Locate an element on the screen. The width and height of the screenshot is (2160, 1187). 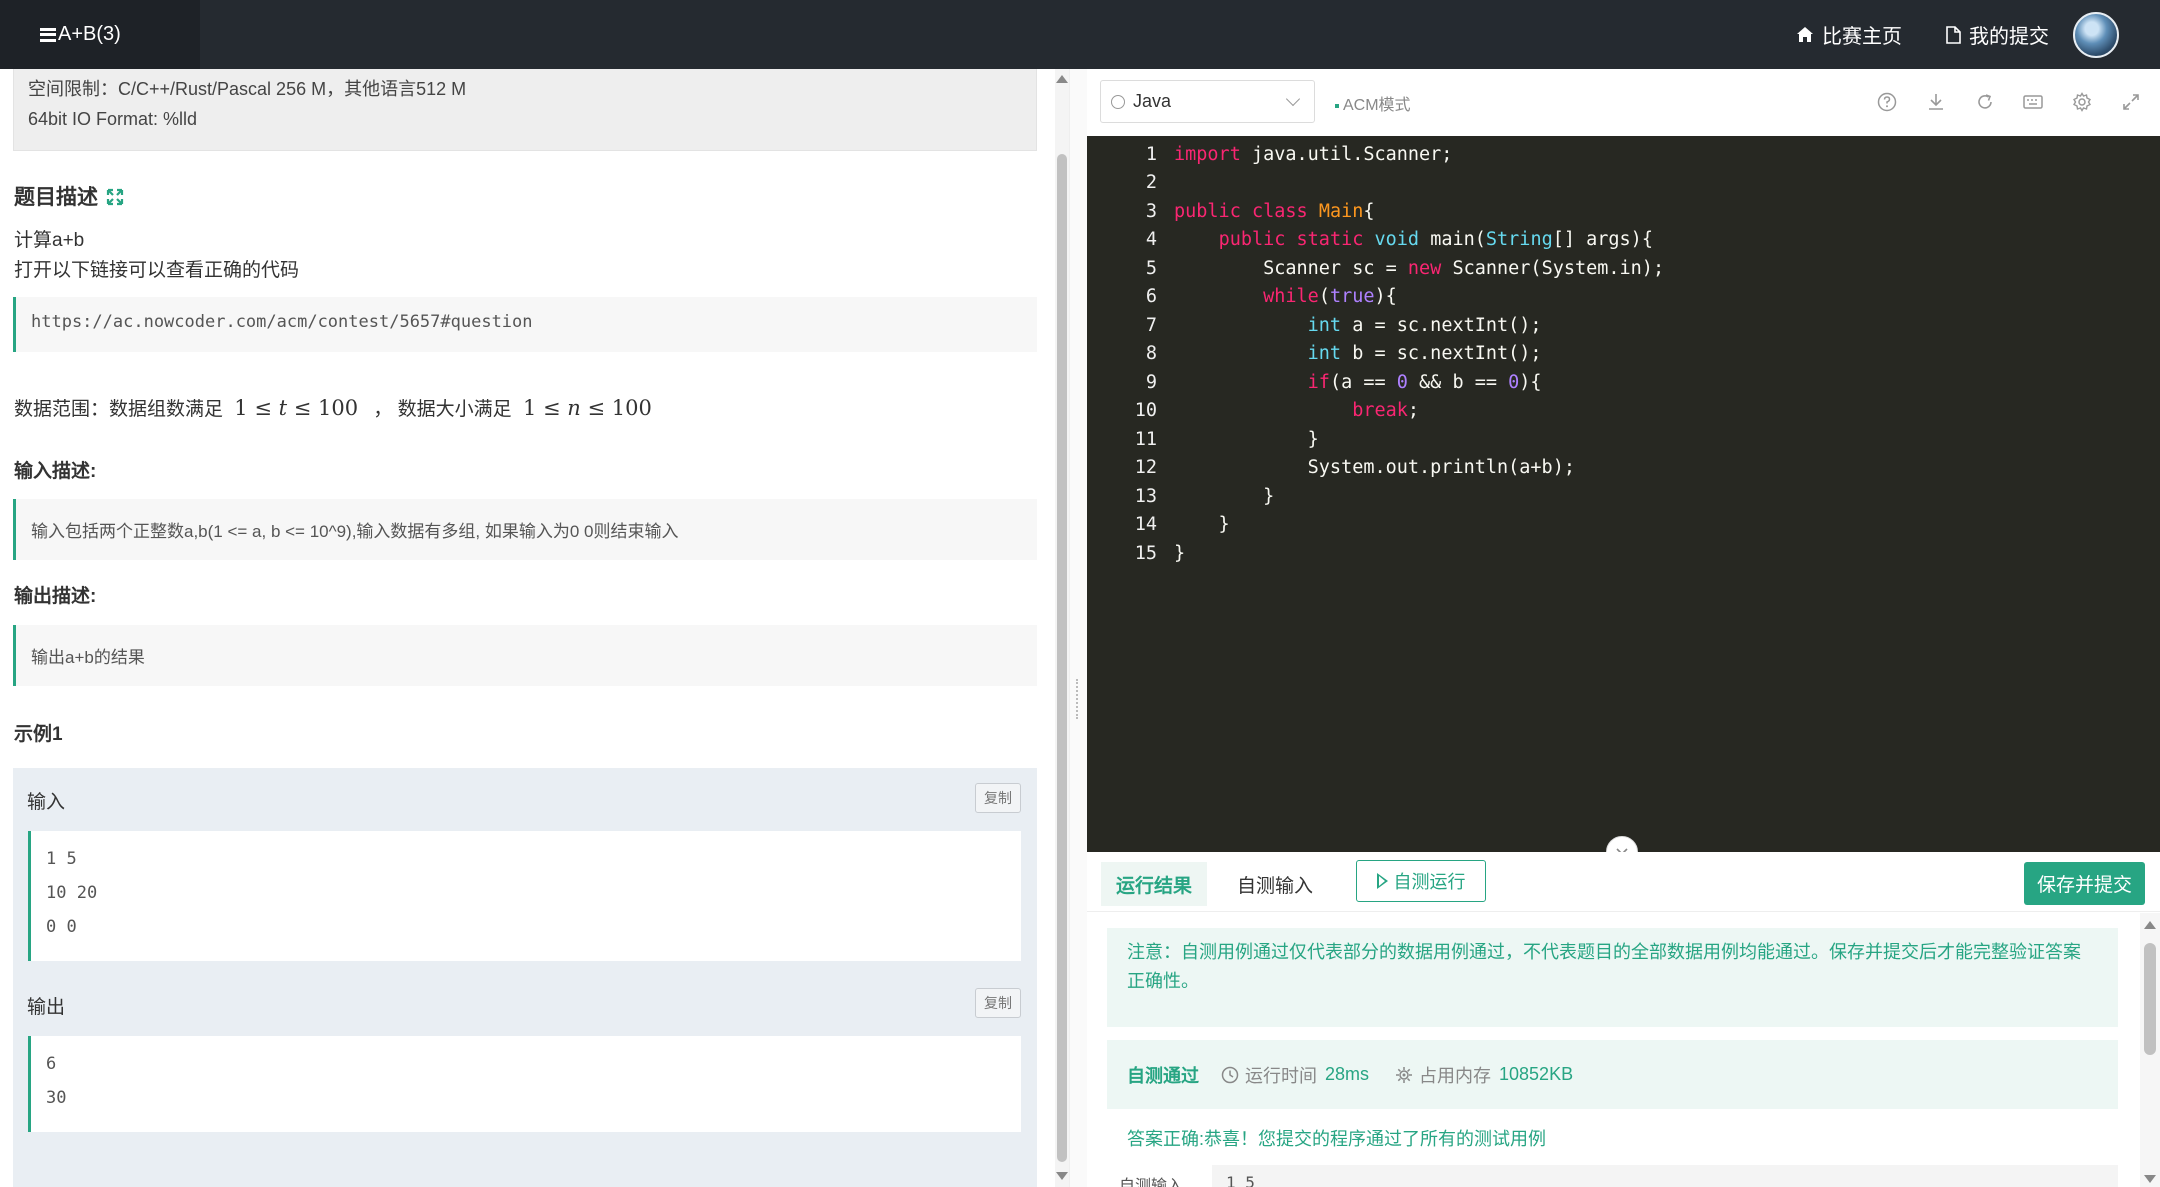
code-line: 10 break; is located at coordinates (1253, 411).